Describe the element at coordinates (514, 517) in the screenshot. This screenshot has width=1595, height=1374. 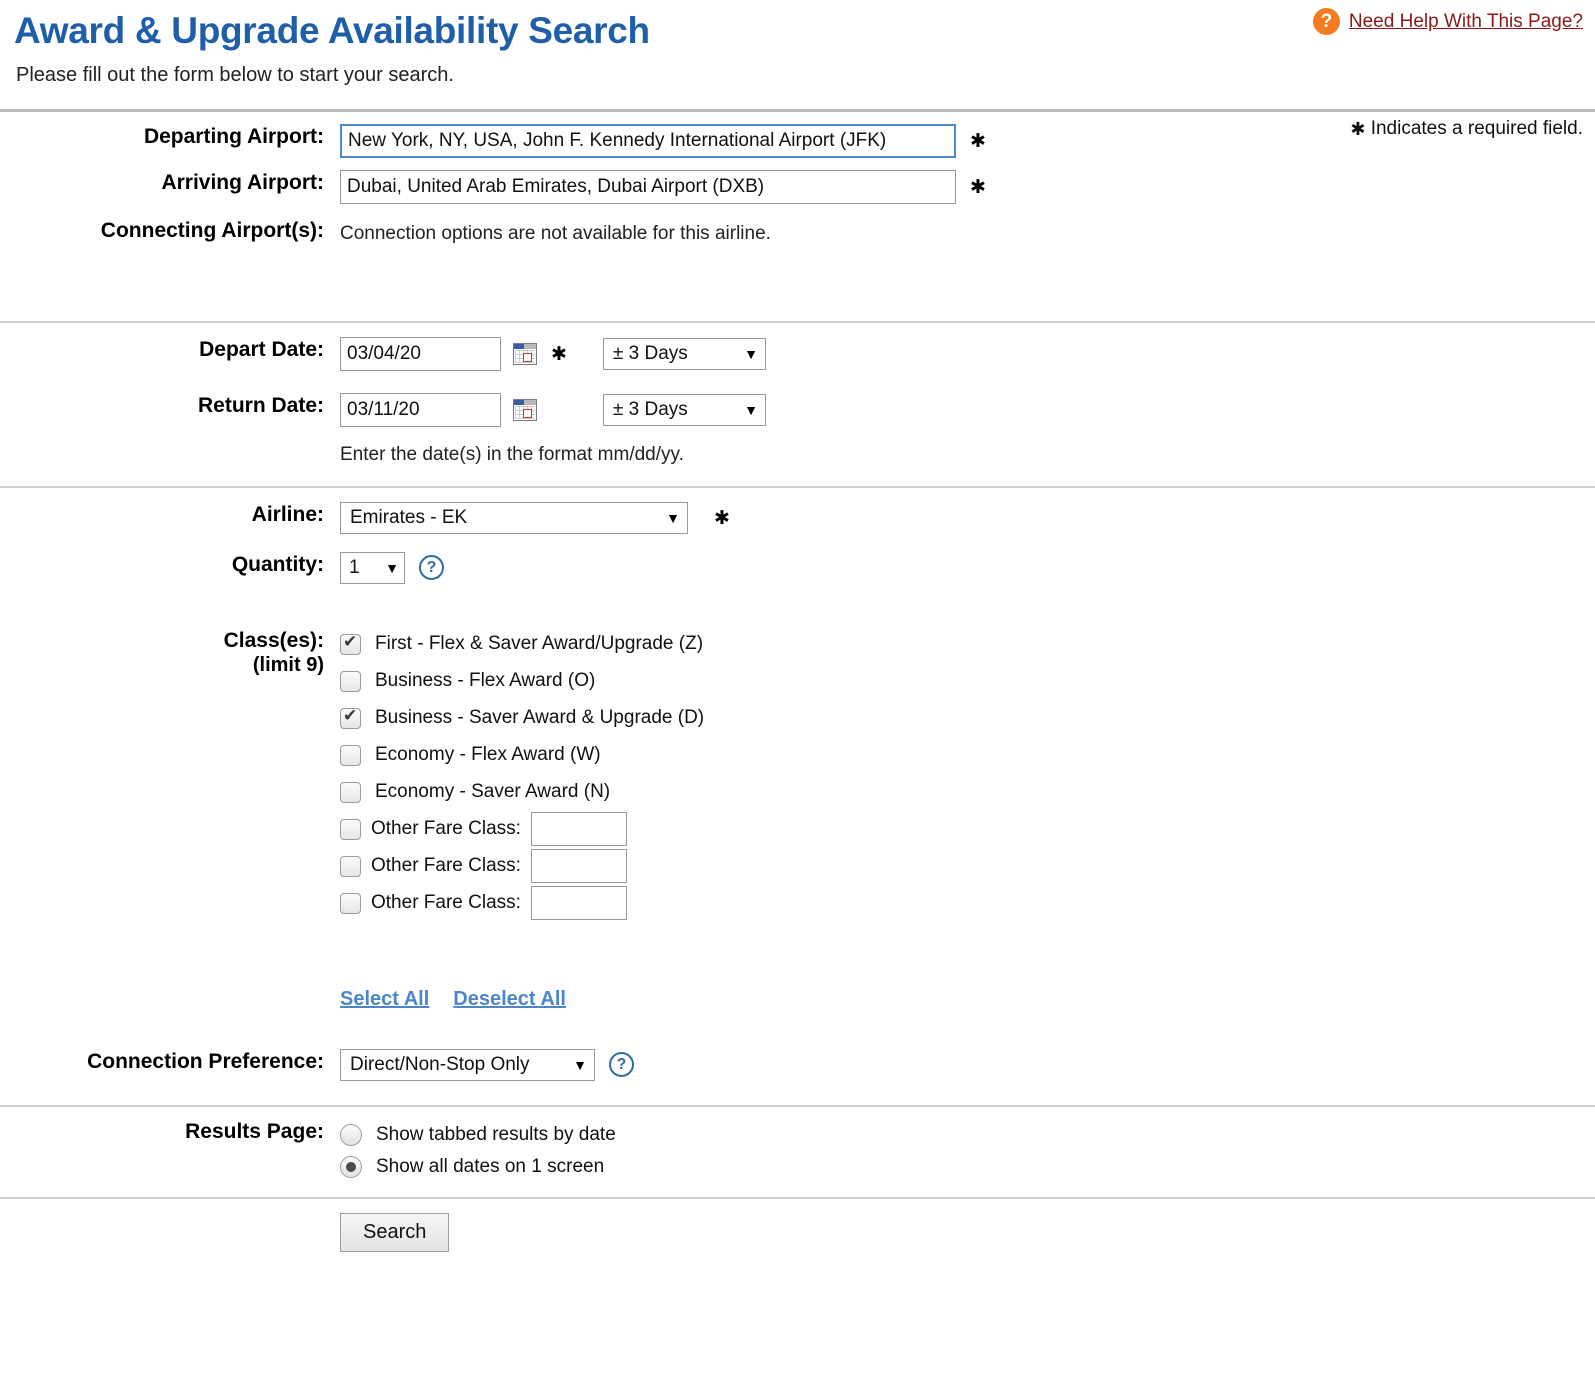
I see `airline-select: Emirates - EK ▼` at that location.